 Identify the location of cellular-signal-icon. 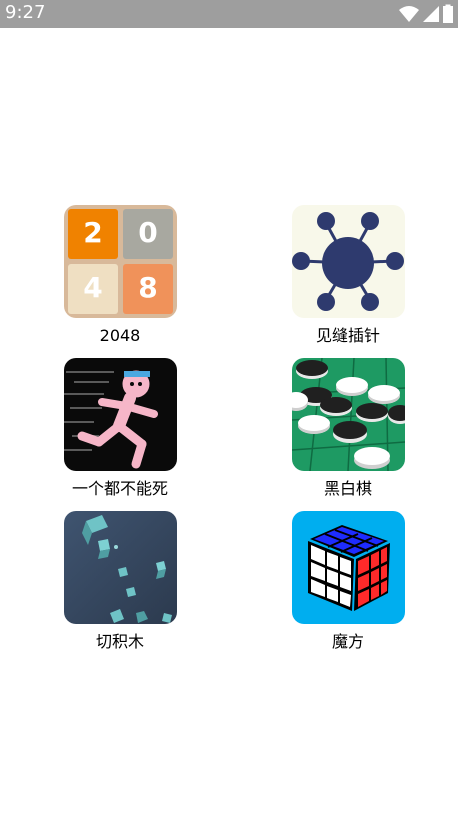
(431, 14).